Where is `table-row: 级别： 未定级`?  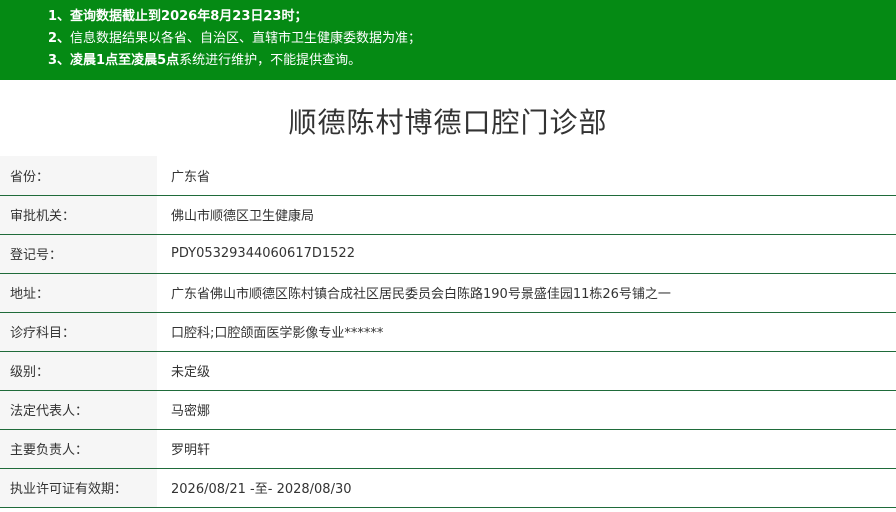 table-row: 级别： 未定级 is located at coordinates (448, 371).